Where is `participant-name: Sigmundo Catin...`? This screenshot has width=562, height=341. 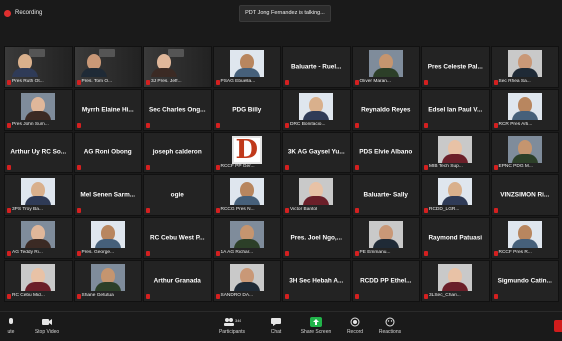 participant-name: Sigmundo Catin... is located at coordinates (524, 281).